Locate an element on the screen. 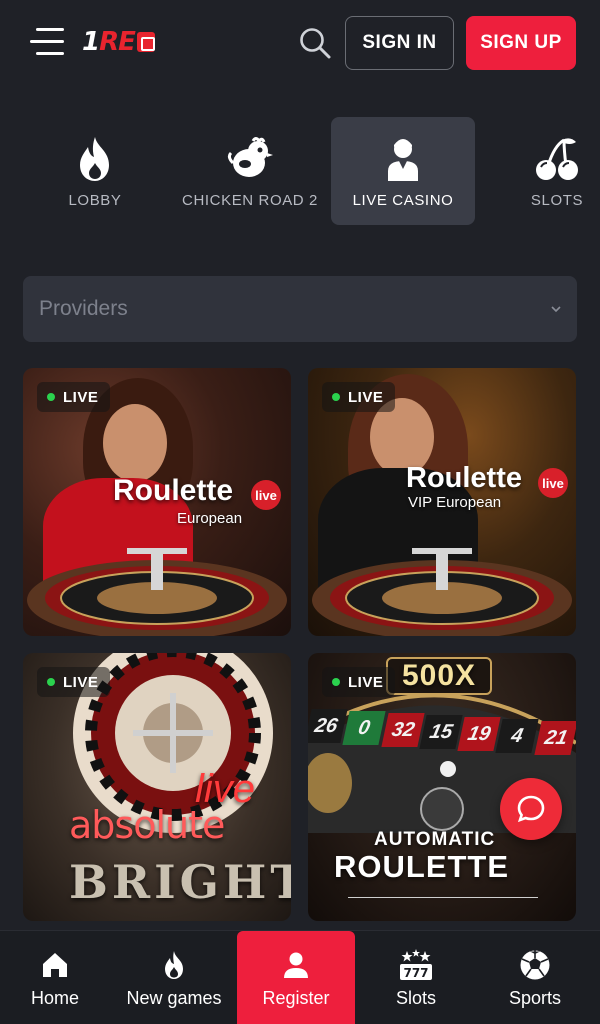  nav-sports-label: Sports is located at coordinates (535, 997).